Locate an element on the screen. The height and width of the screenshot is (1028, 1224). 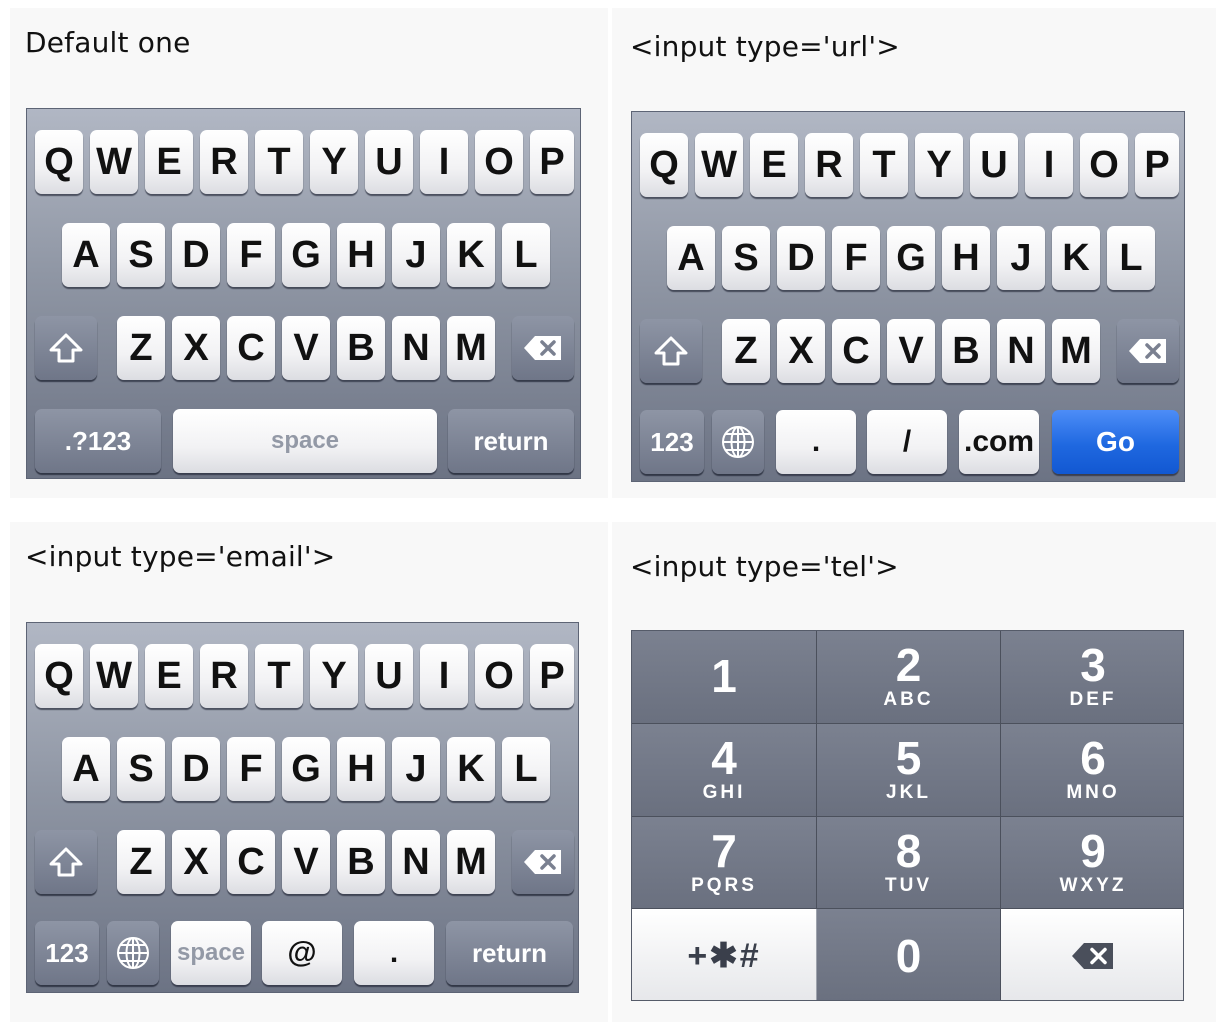
tel-key-7: 7 PQRS is located at coordinates (724, 863).